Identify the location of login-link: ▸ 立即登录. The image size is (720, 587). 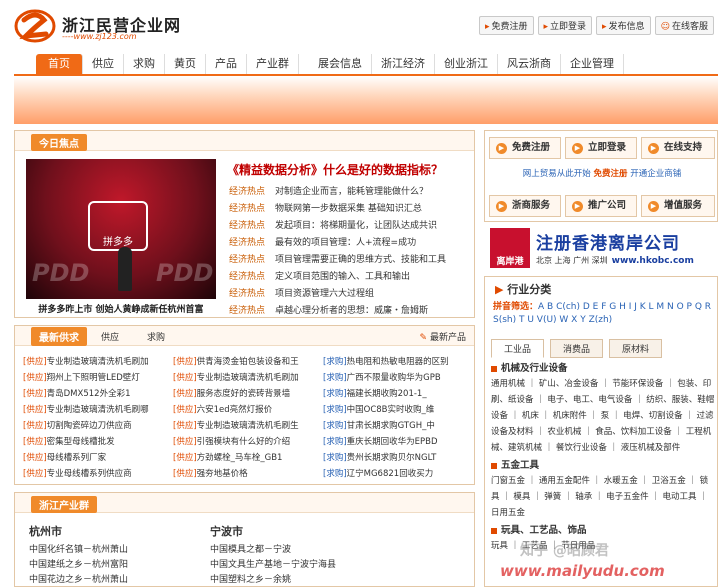
(565, 25).